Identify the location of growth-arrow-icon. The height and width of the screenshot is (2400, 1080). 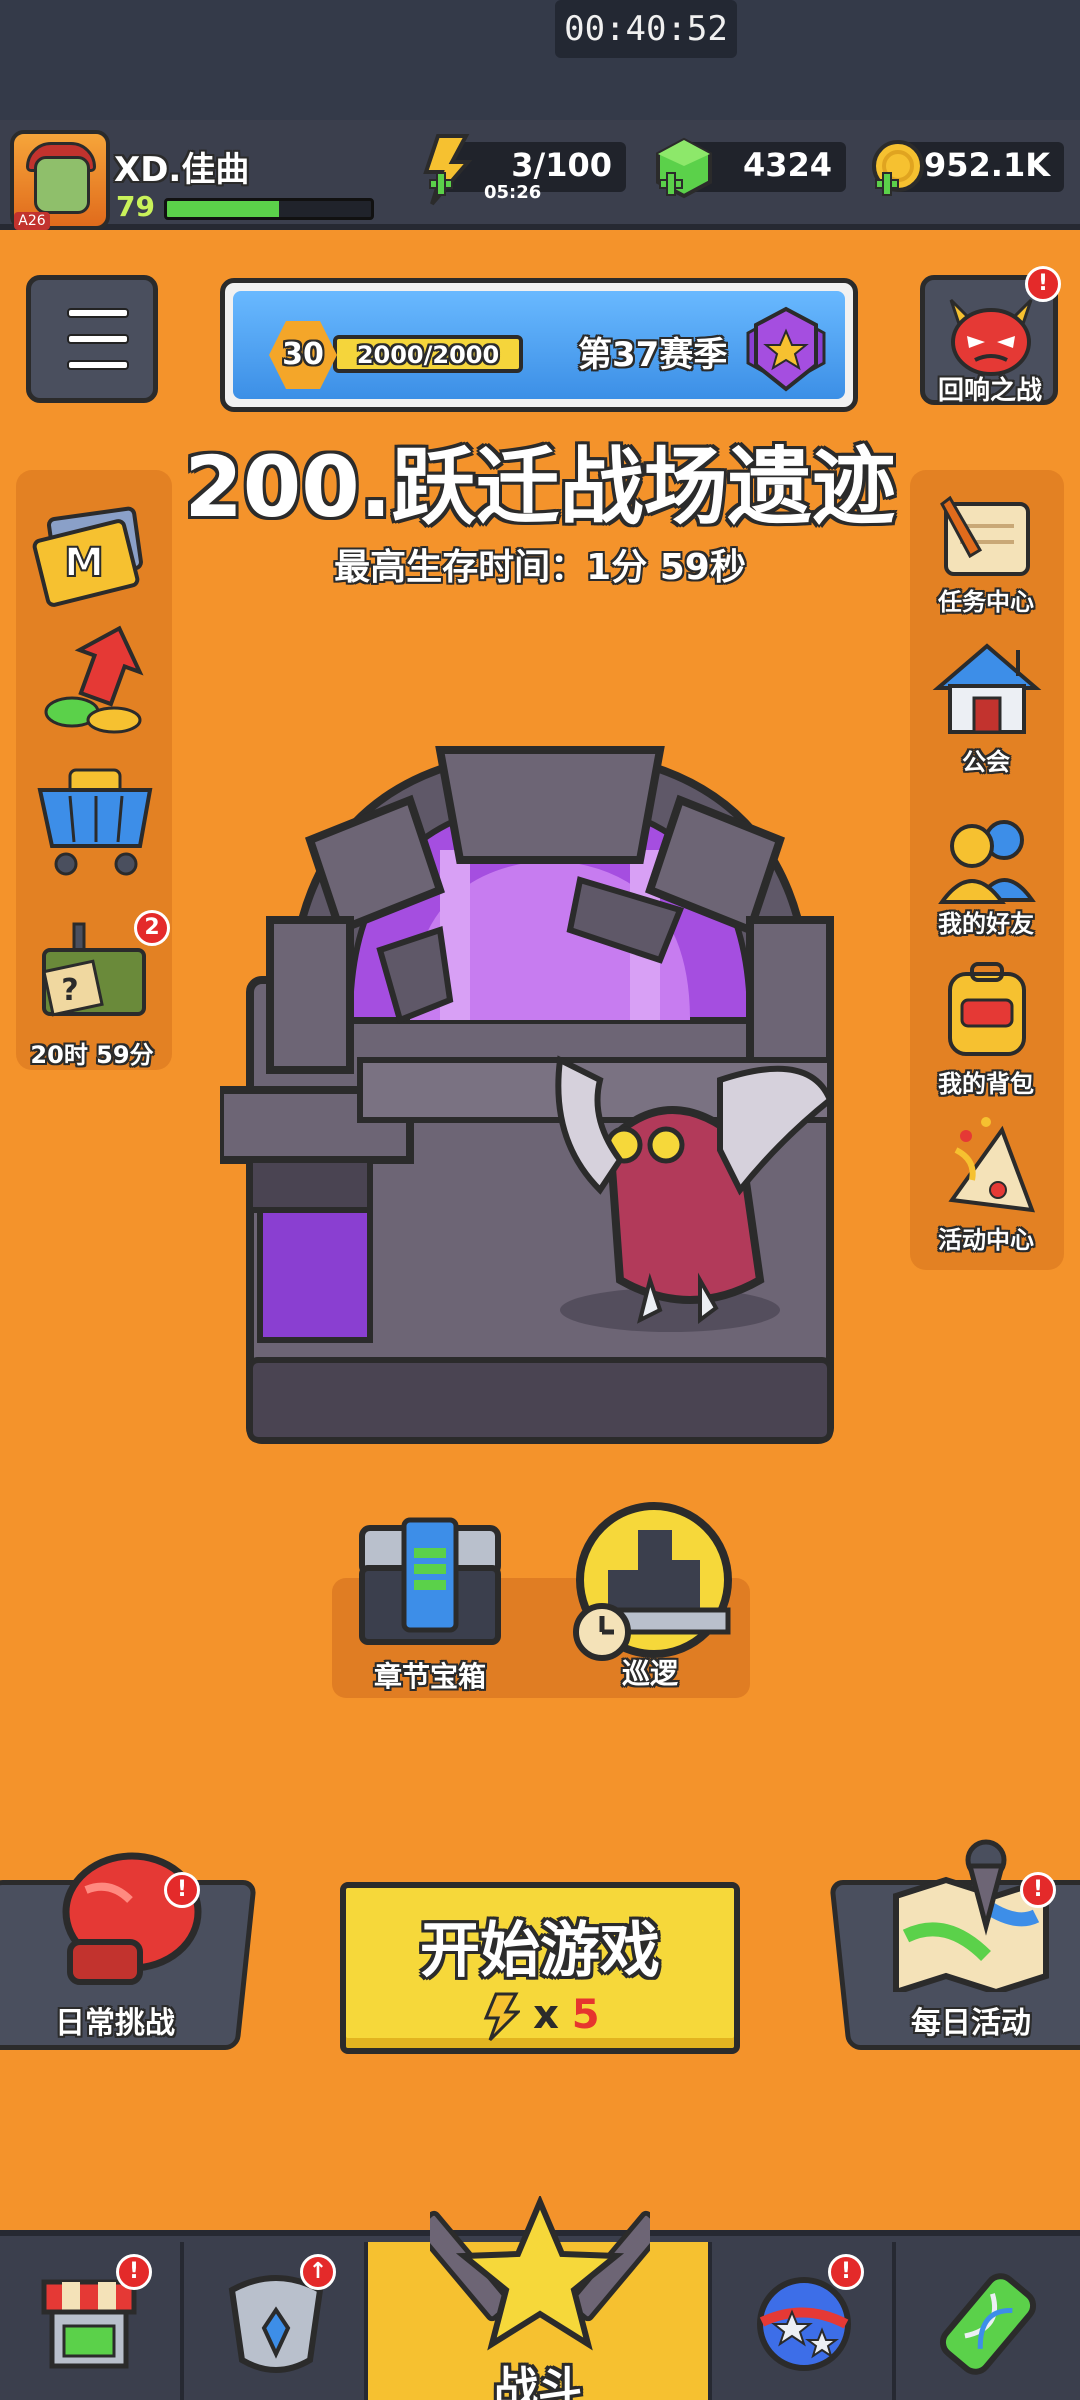
(94, 679).